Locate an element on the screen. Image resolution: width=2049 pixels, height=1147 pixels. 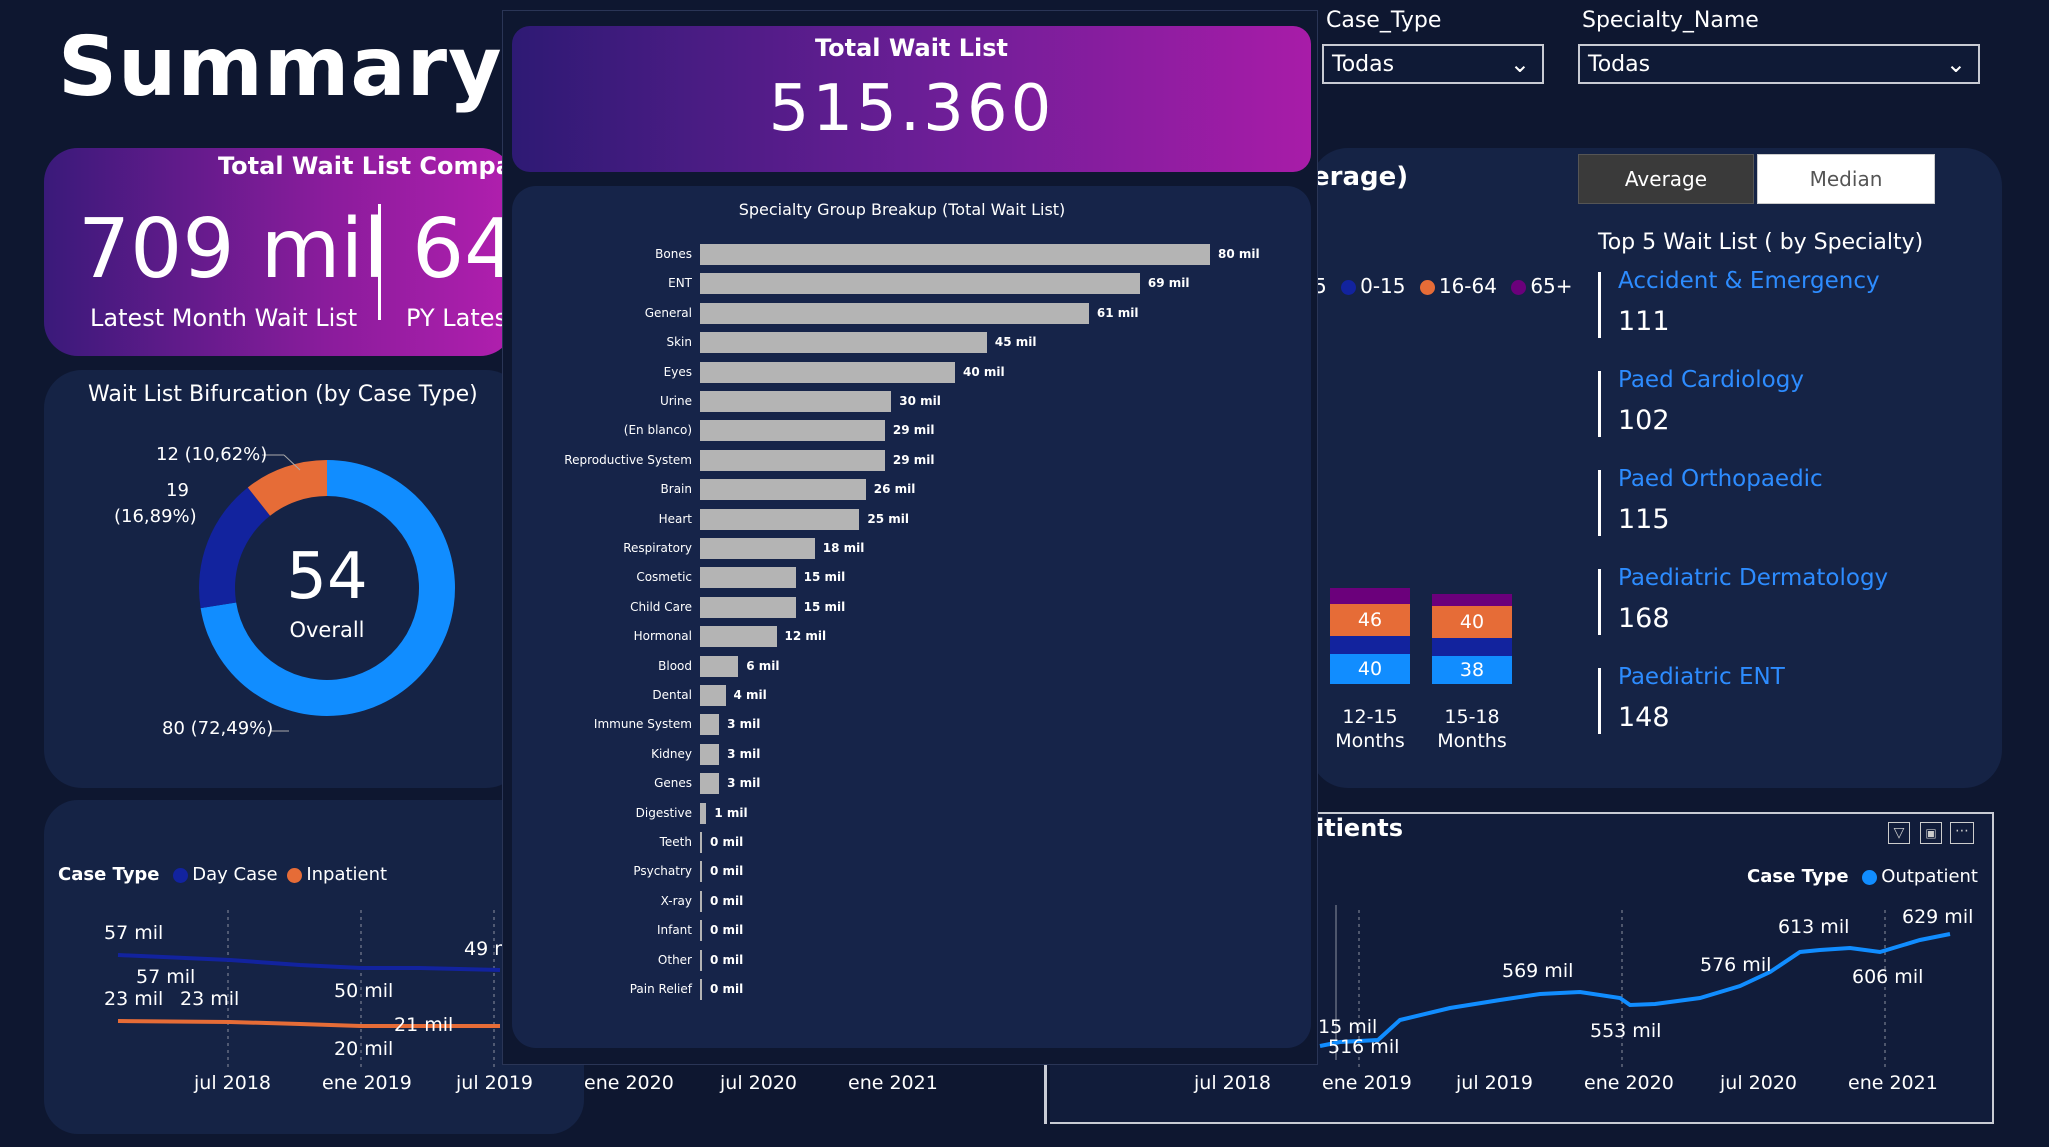
bar-general is located at coordinates (894, 313).